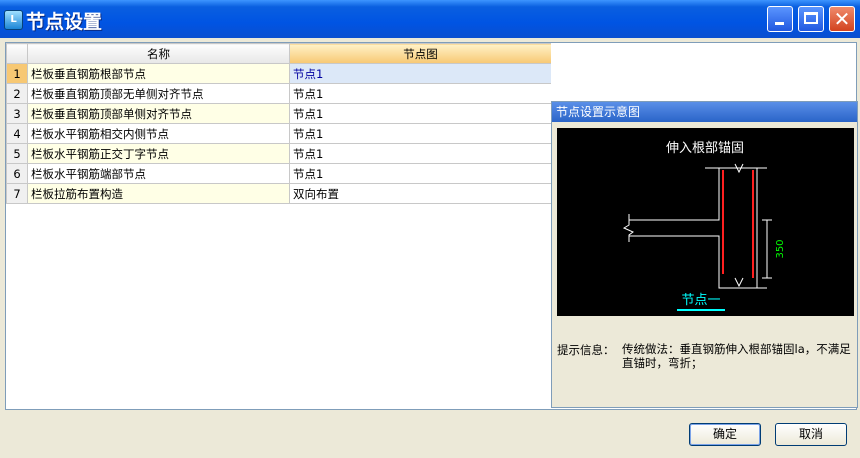  I want to click on table-row: 6 栏板水平钢筋端部节点 节点1, so click(279, 173).